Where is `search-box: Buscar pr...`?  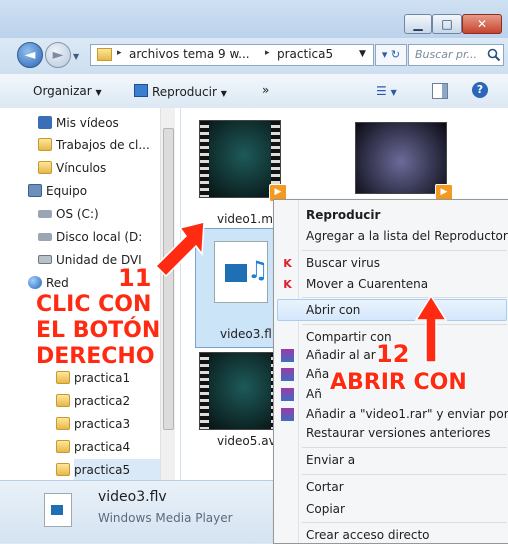
search-box: Buscar pr... is located at coordinates (456, 55).